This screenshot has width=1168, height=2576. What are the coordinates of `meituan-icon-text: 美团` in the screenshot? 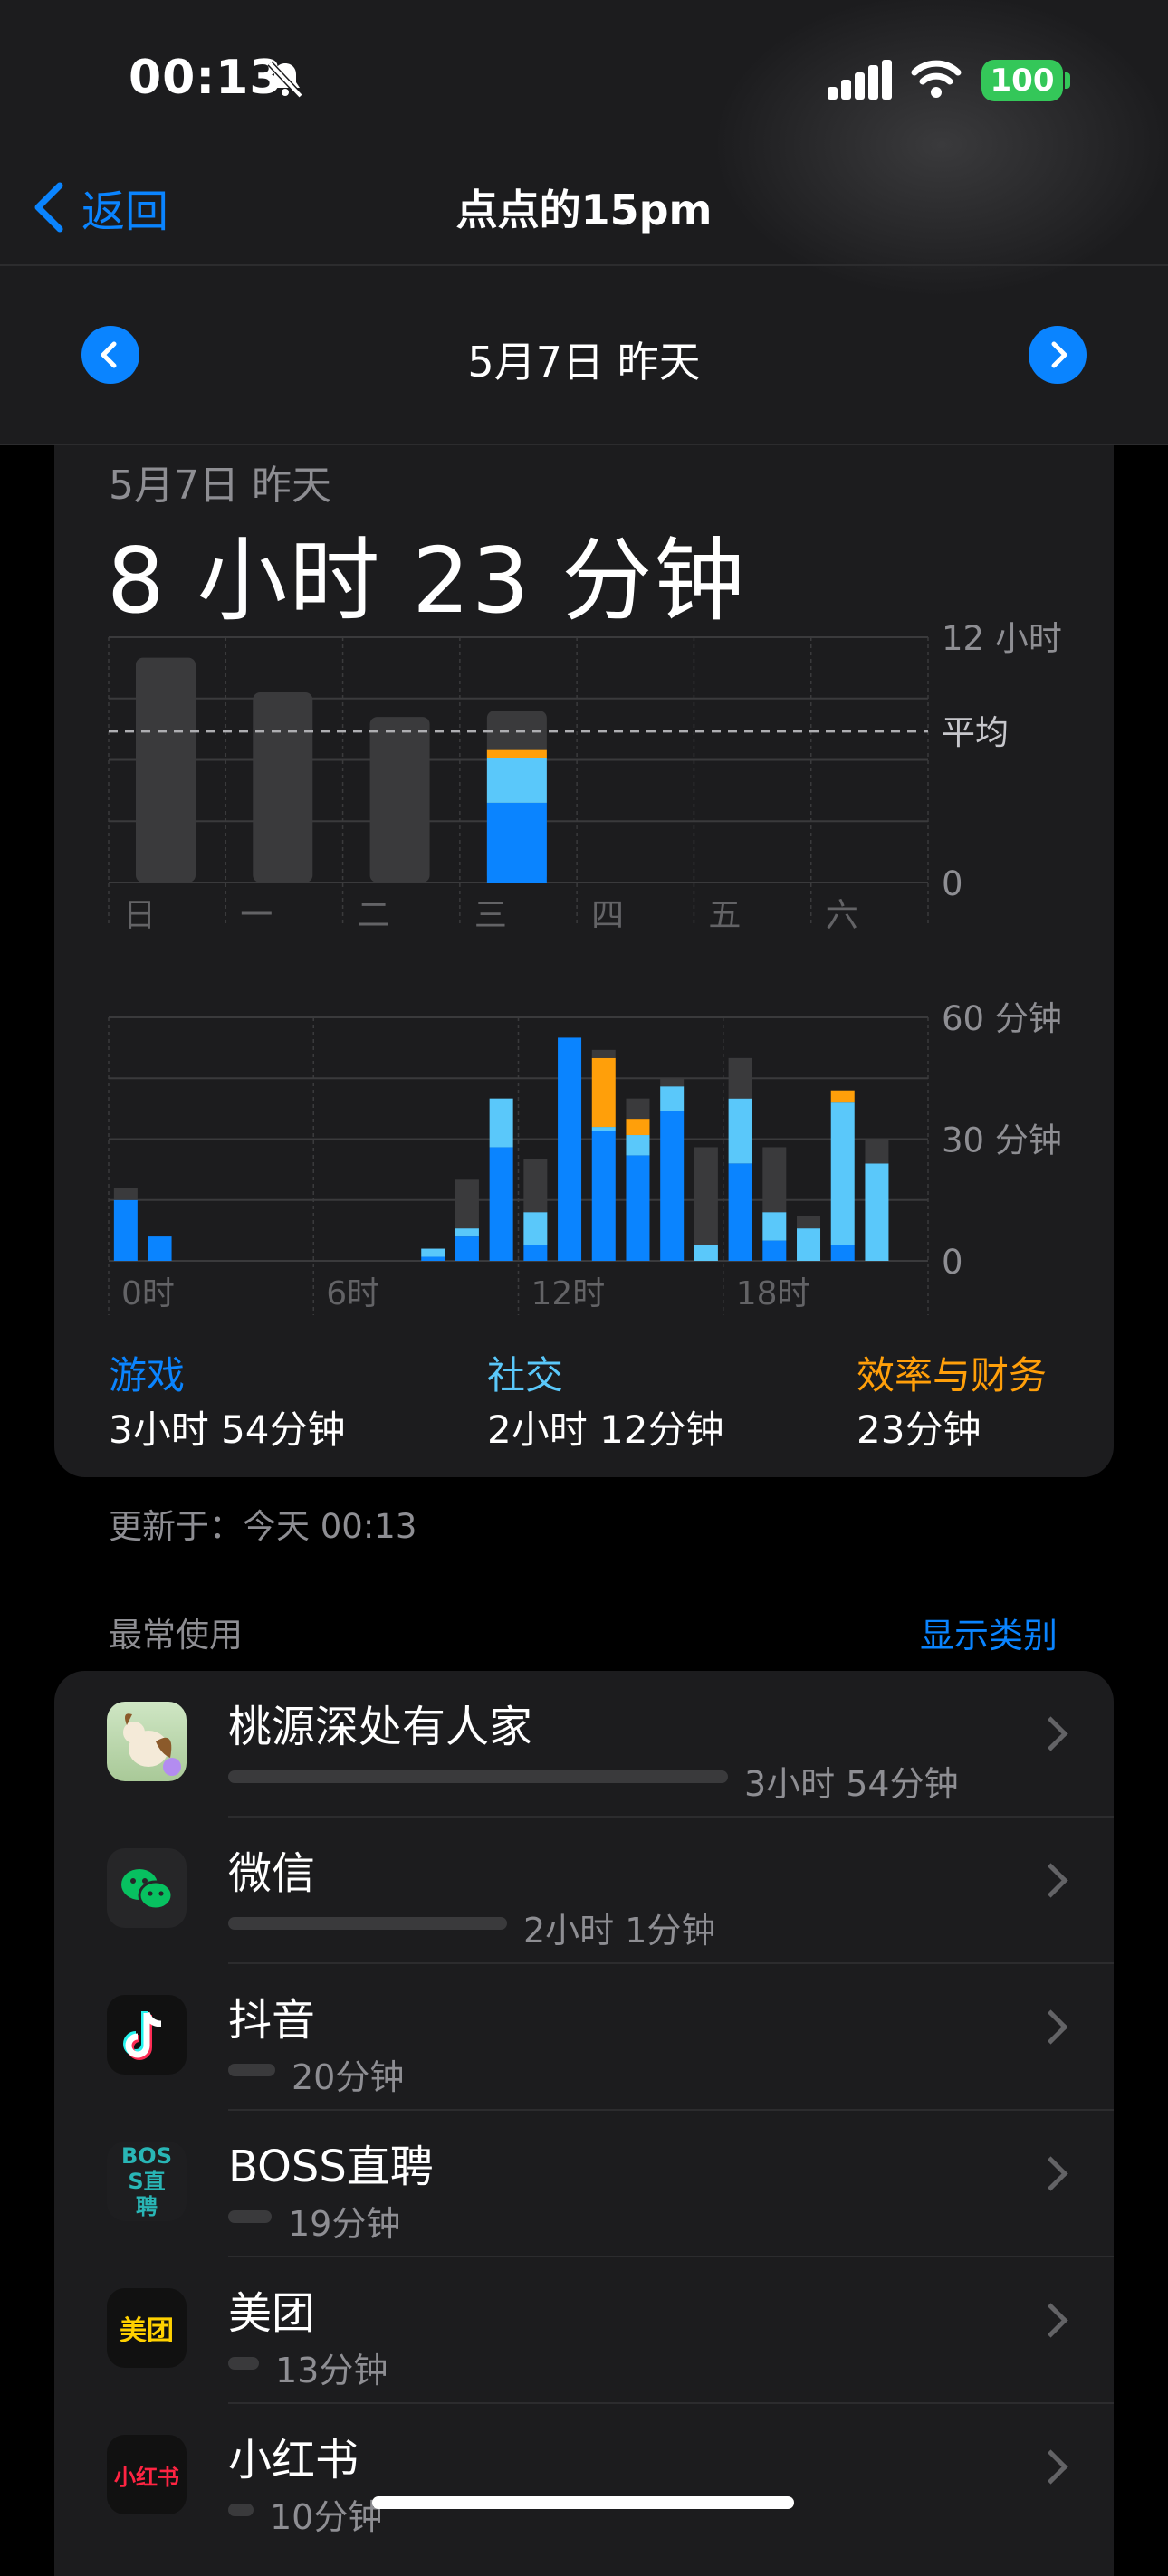 It's located at (147, 2331).